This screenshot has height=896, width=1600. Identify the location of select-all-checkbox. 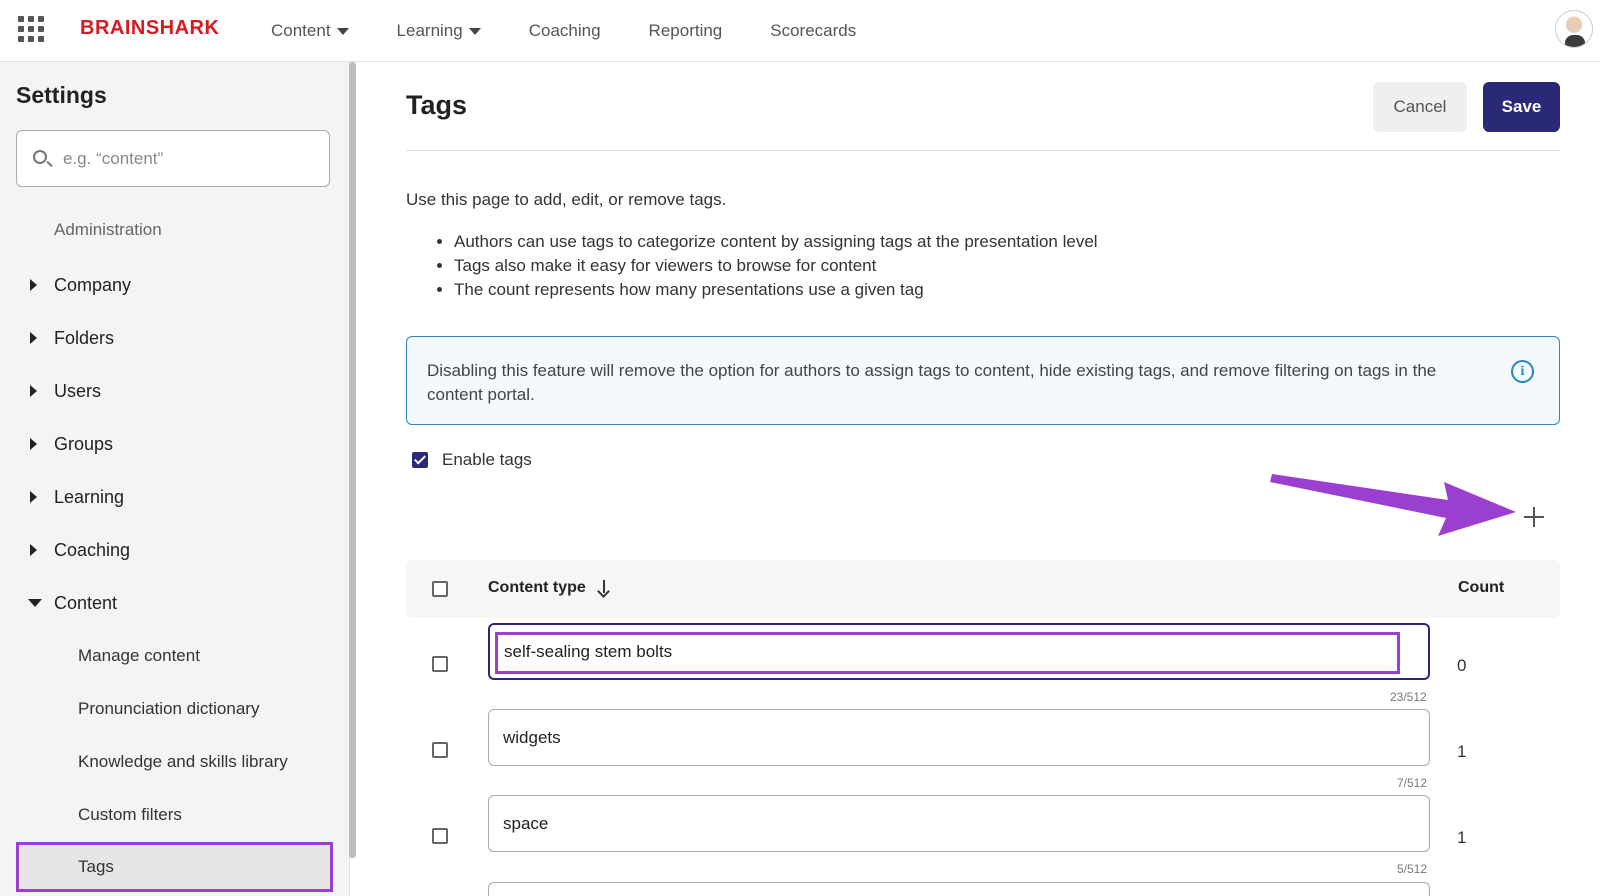
(440, 589).